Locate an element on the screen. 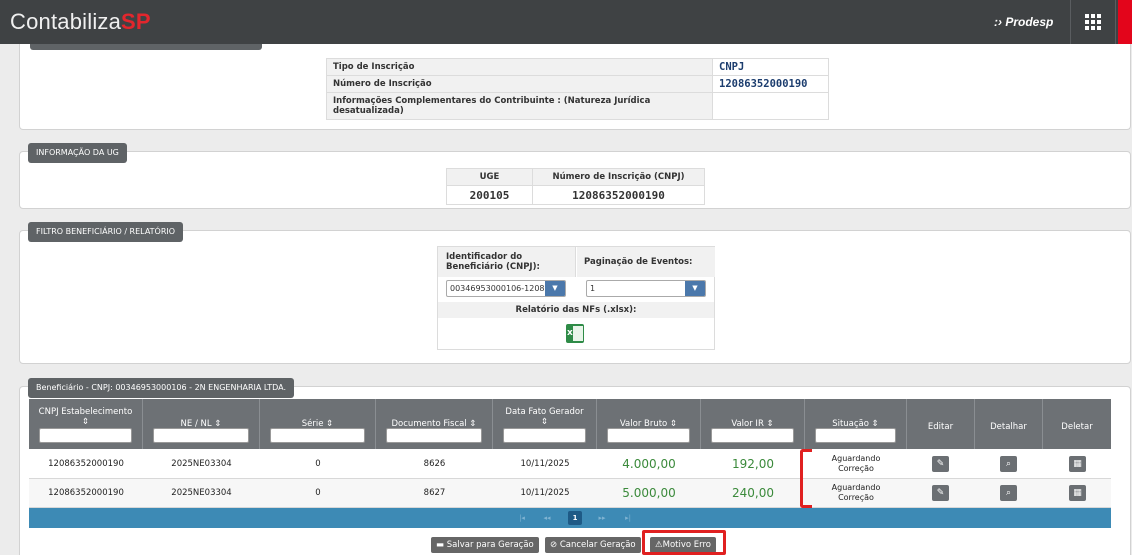 The image size is (1132, 555). situacao-filter-input is located at coordinates (855, 435).